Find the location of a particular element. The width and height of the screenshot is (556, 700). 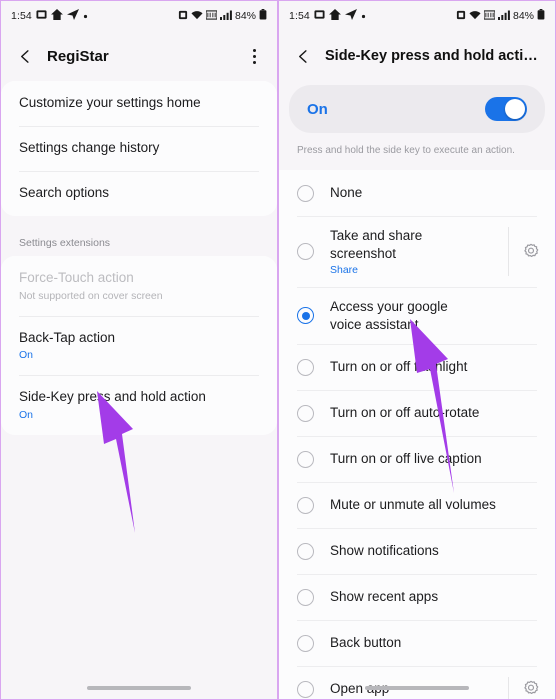

option-row-google-voice-assistant: Access your google voice assistant is located at coordinates (417, 316).